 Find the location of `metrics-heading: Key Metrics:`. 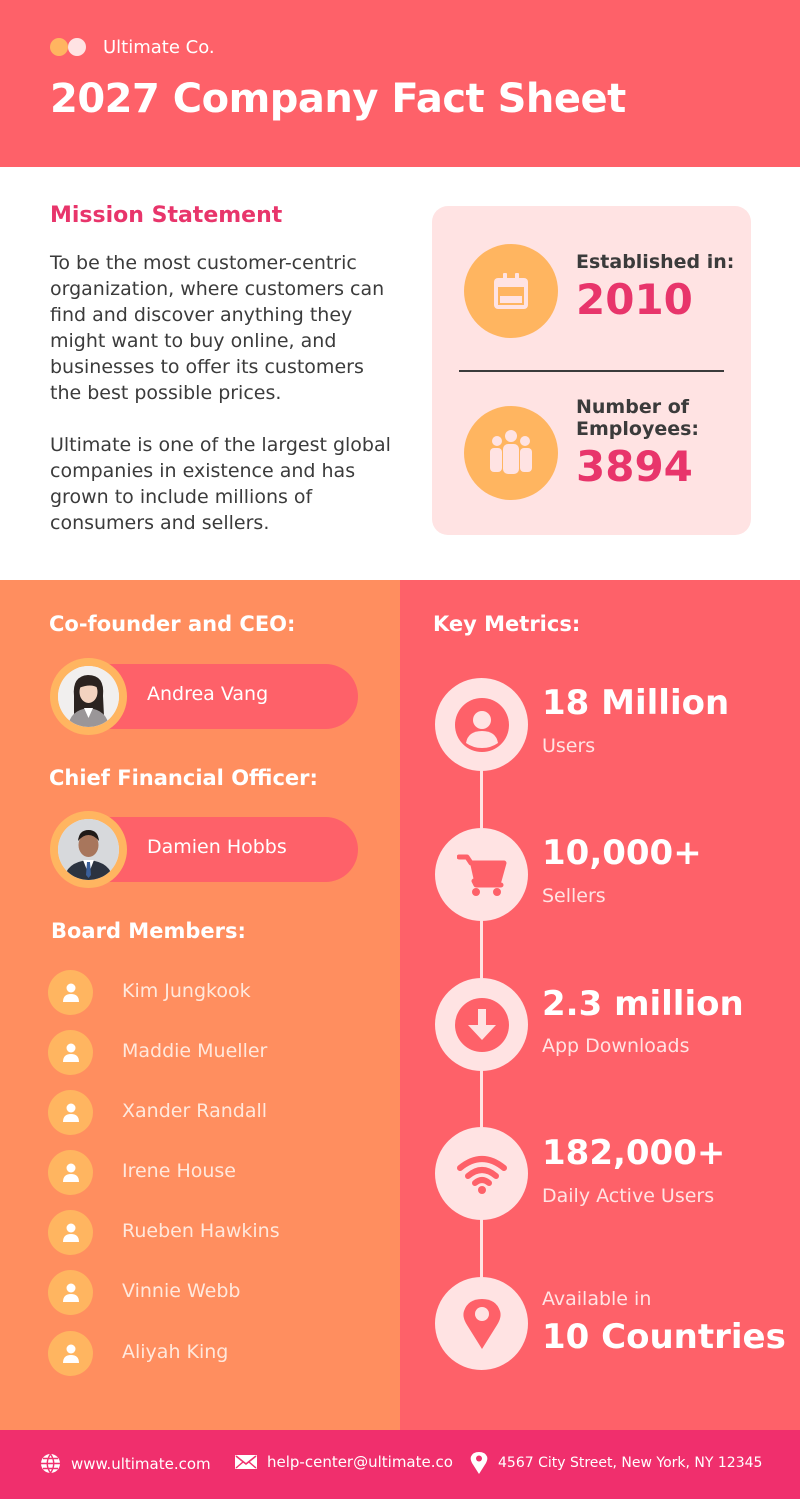

metrics-heading: Key Metrics: is located at coordinates (507, 624).